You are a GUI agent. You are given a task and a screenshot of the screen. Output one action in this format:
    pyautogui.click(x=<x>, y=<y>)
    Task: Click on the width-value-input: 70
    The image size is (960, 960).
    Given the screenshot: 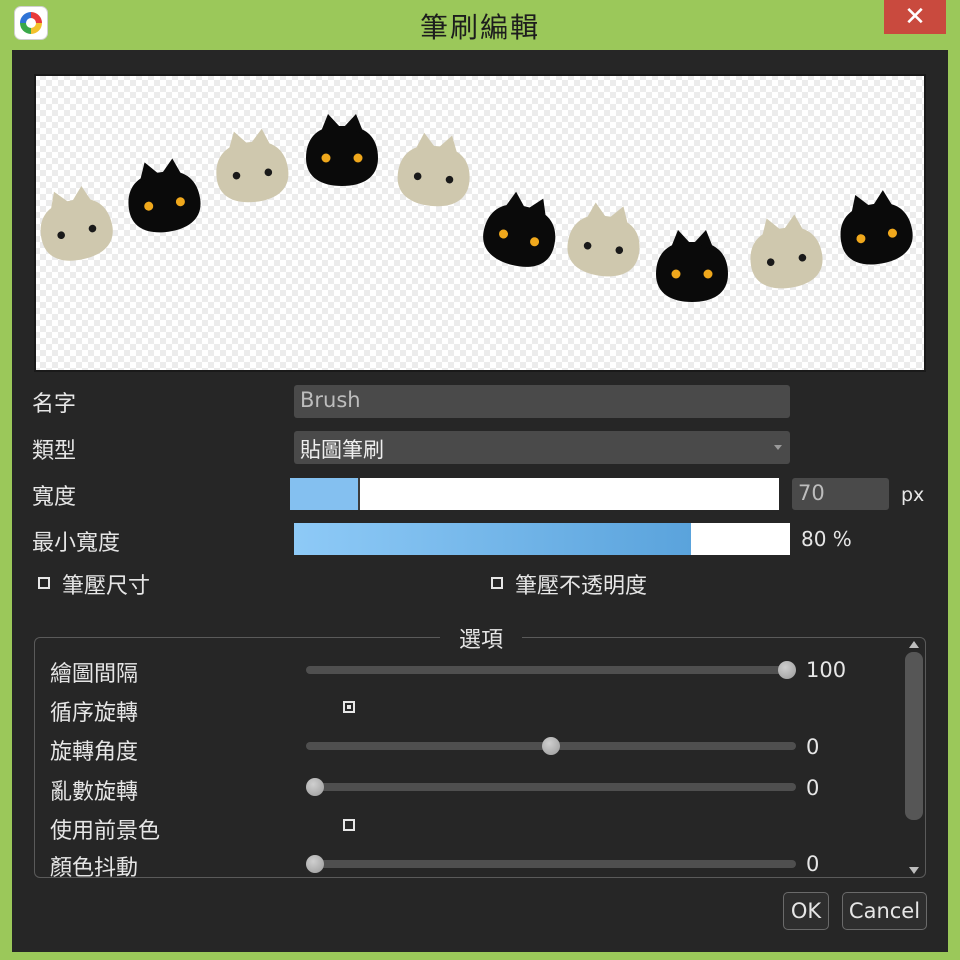 What is the action you would take?
    pyautogui.click(x=840, y=494)
    